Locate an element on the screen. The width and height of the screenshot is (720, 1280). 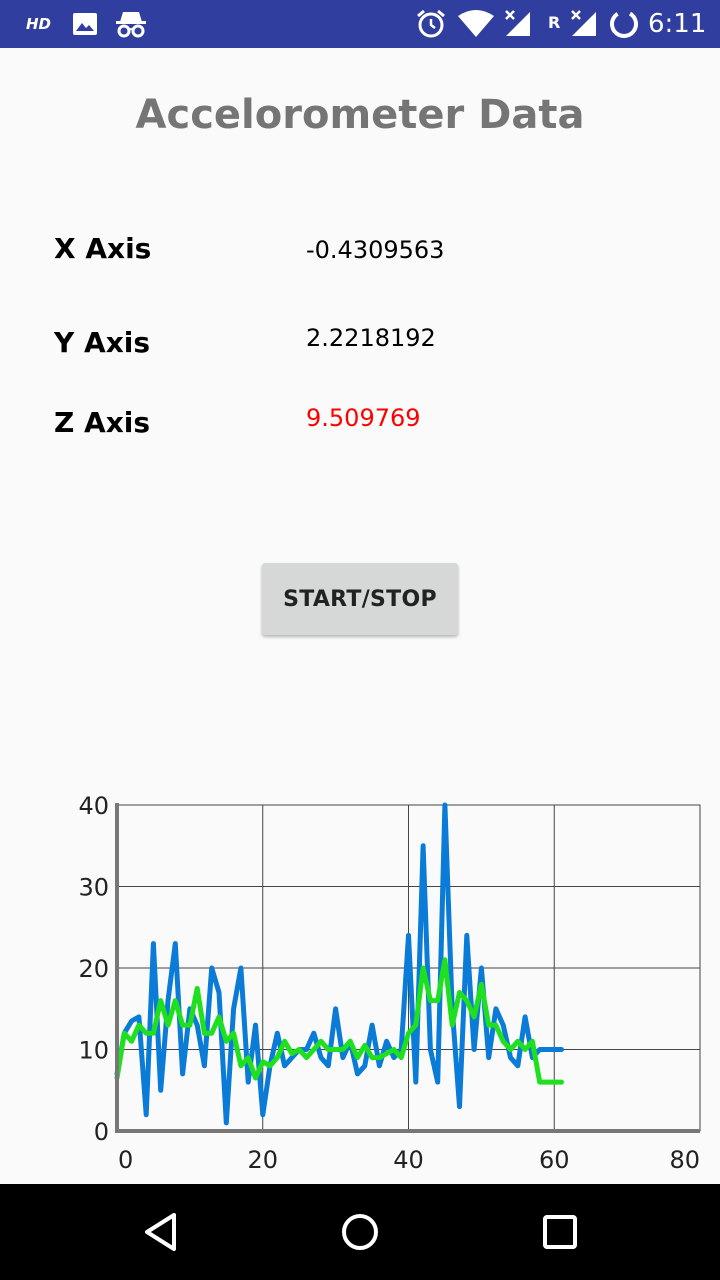
recents-icon is located at coordinates (560, 1232).